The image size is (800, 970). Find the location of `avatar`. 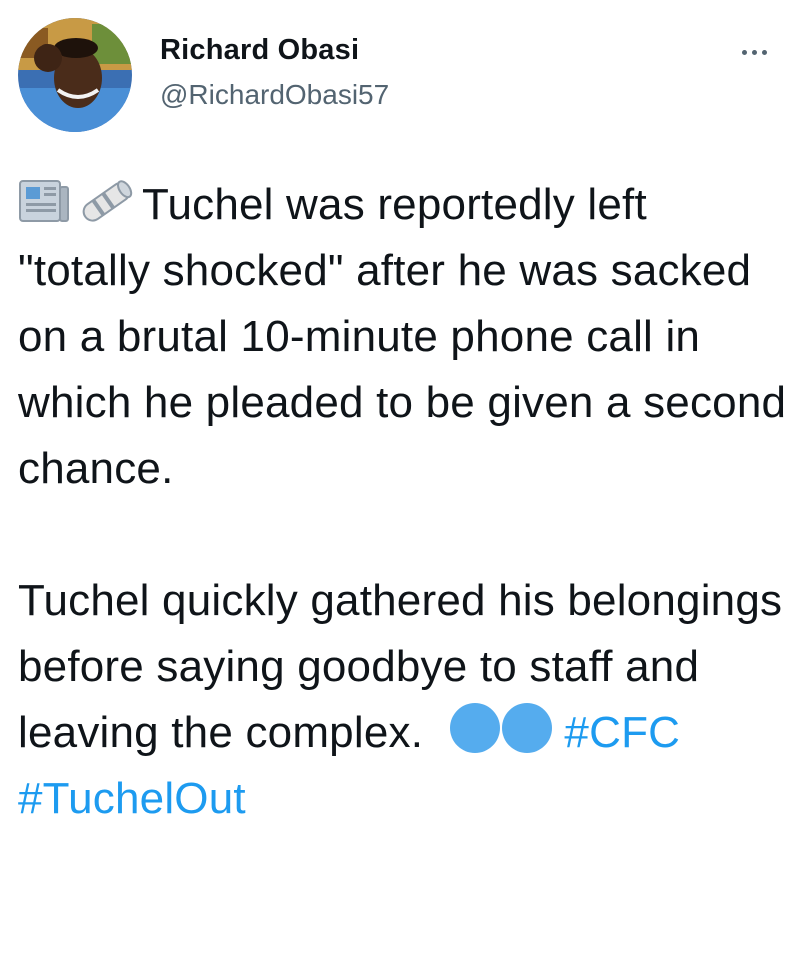

avatar is located at coordinates (75, 75).